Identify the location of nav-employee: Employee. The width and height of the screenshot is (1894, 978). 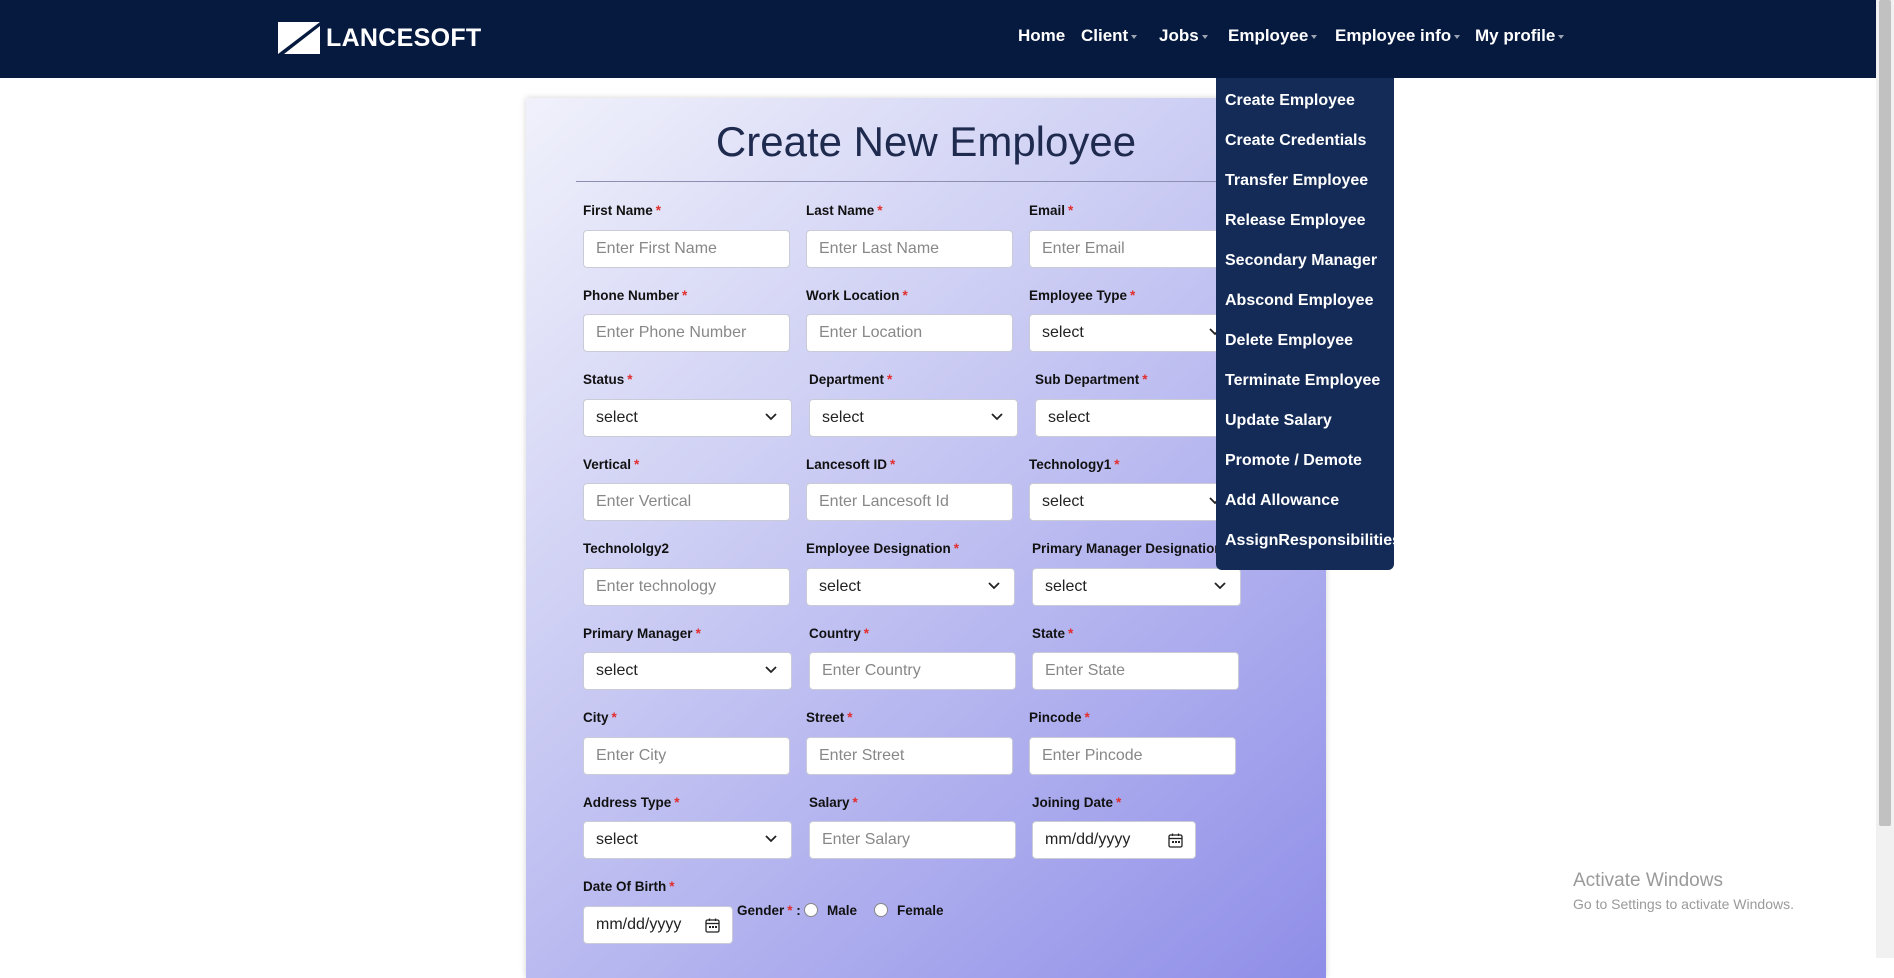
(1273, 36).